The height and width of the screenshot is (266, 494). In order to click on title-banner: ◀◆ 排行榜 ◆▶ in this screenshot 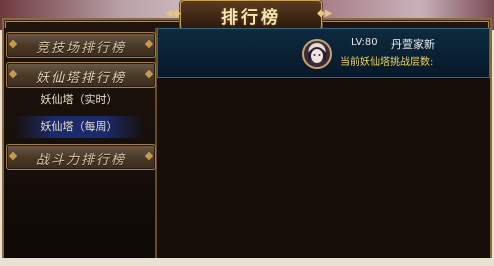, I will do `click(248, 15)`.